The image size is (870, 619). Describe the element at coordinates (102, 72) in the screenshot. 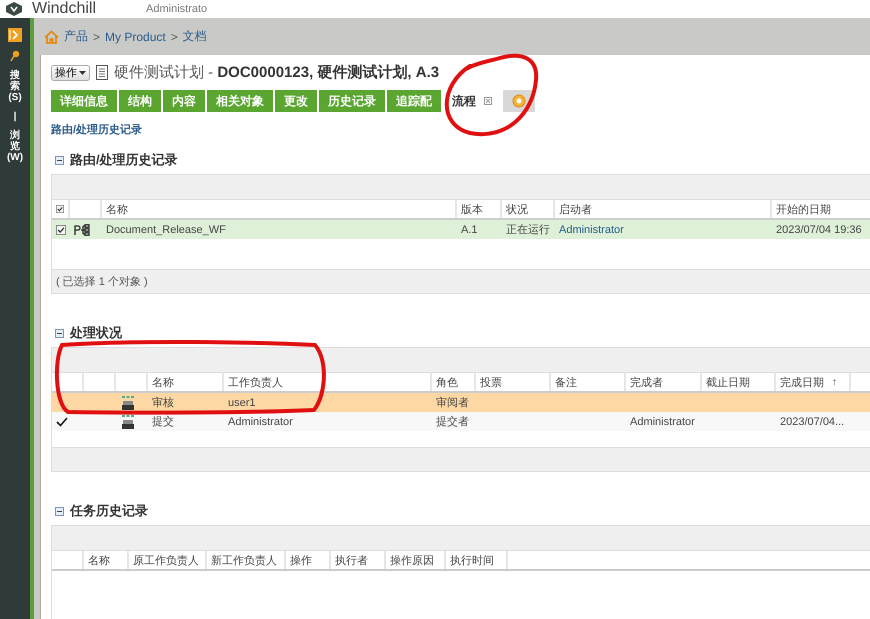

I see `document-icon` at that location.